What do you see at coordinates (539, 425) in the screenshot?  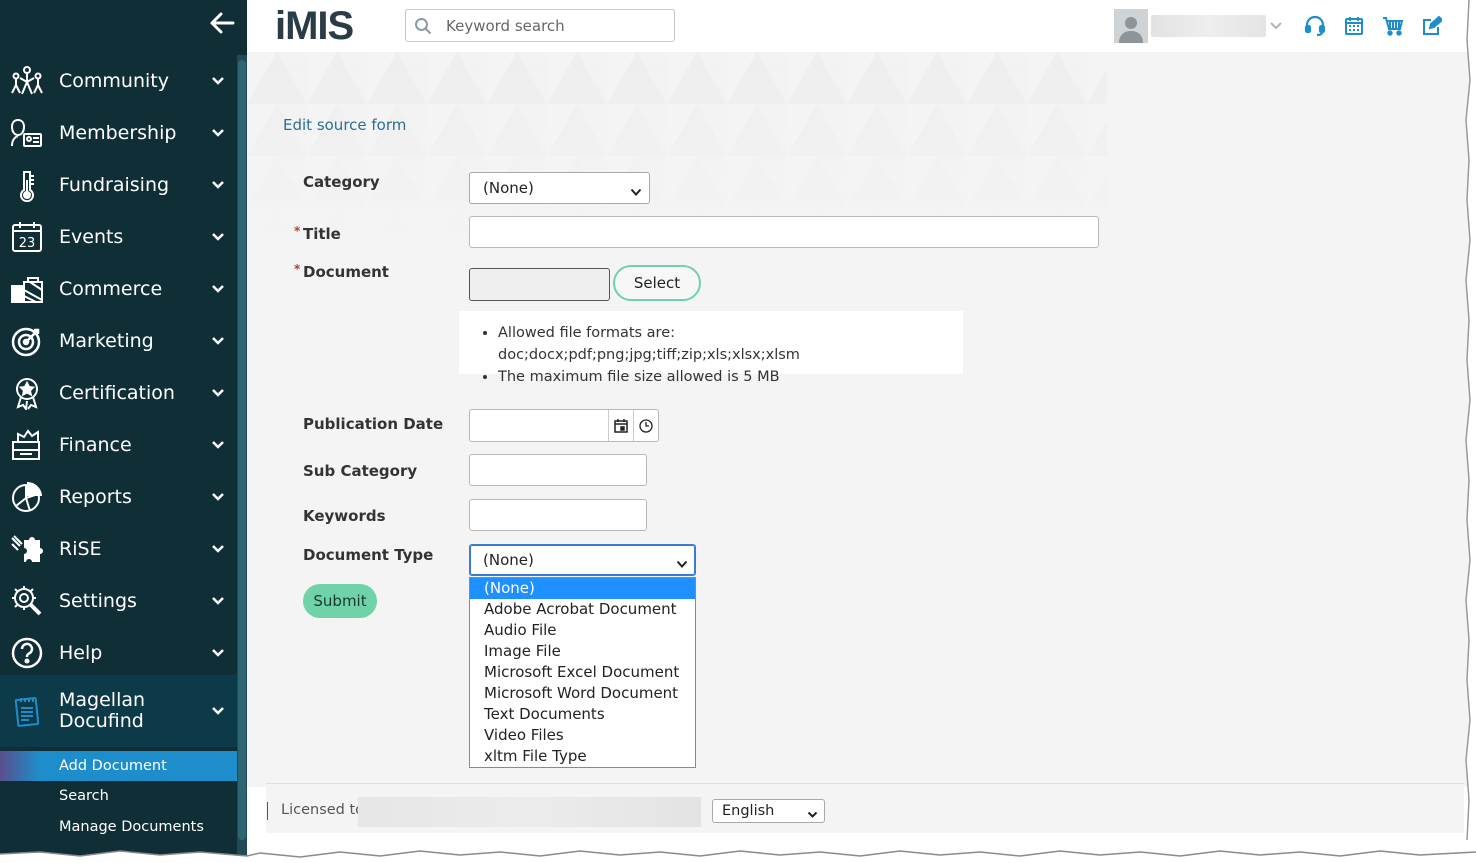 I see `publication-date-field` at bounding box center [539, 425].